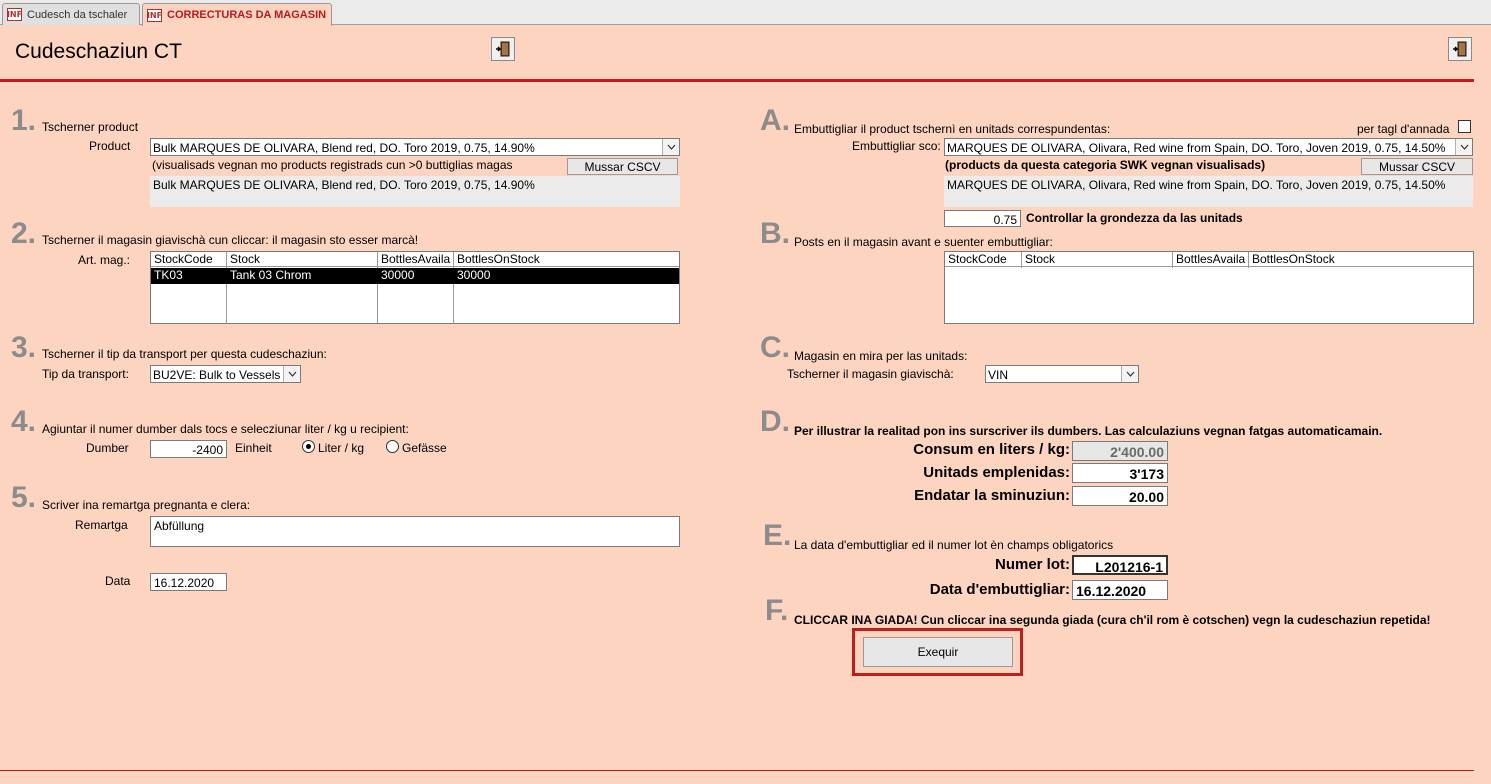 The width and height of the screenshot is (1491, 784). Describe the element at coordinates (24, 233) in the screenshot. I see `step-number-2: 2.` at that location.